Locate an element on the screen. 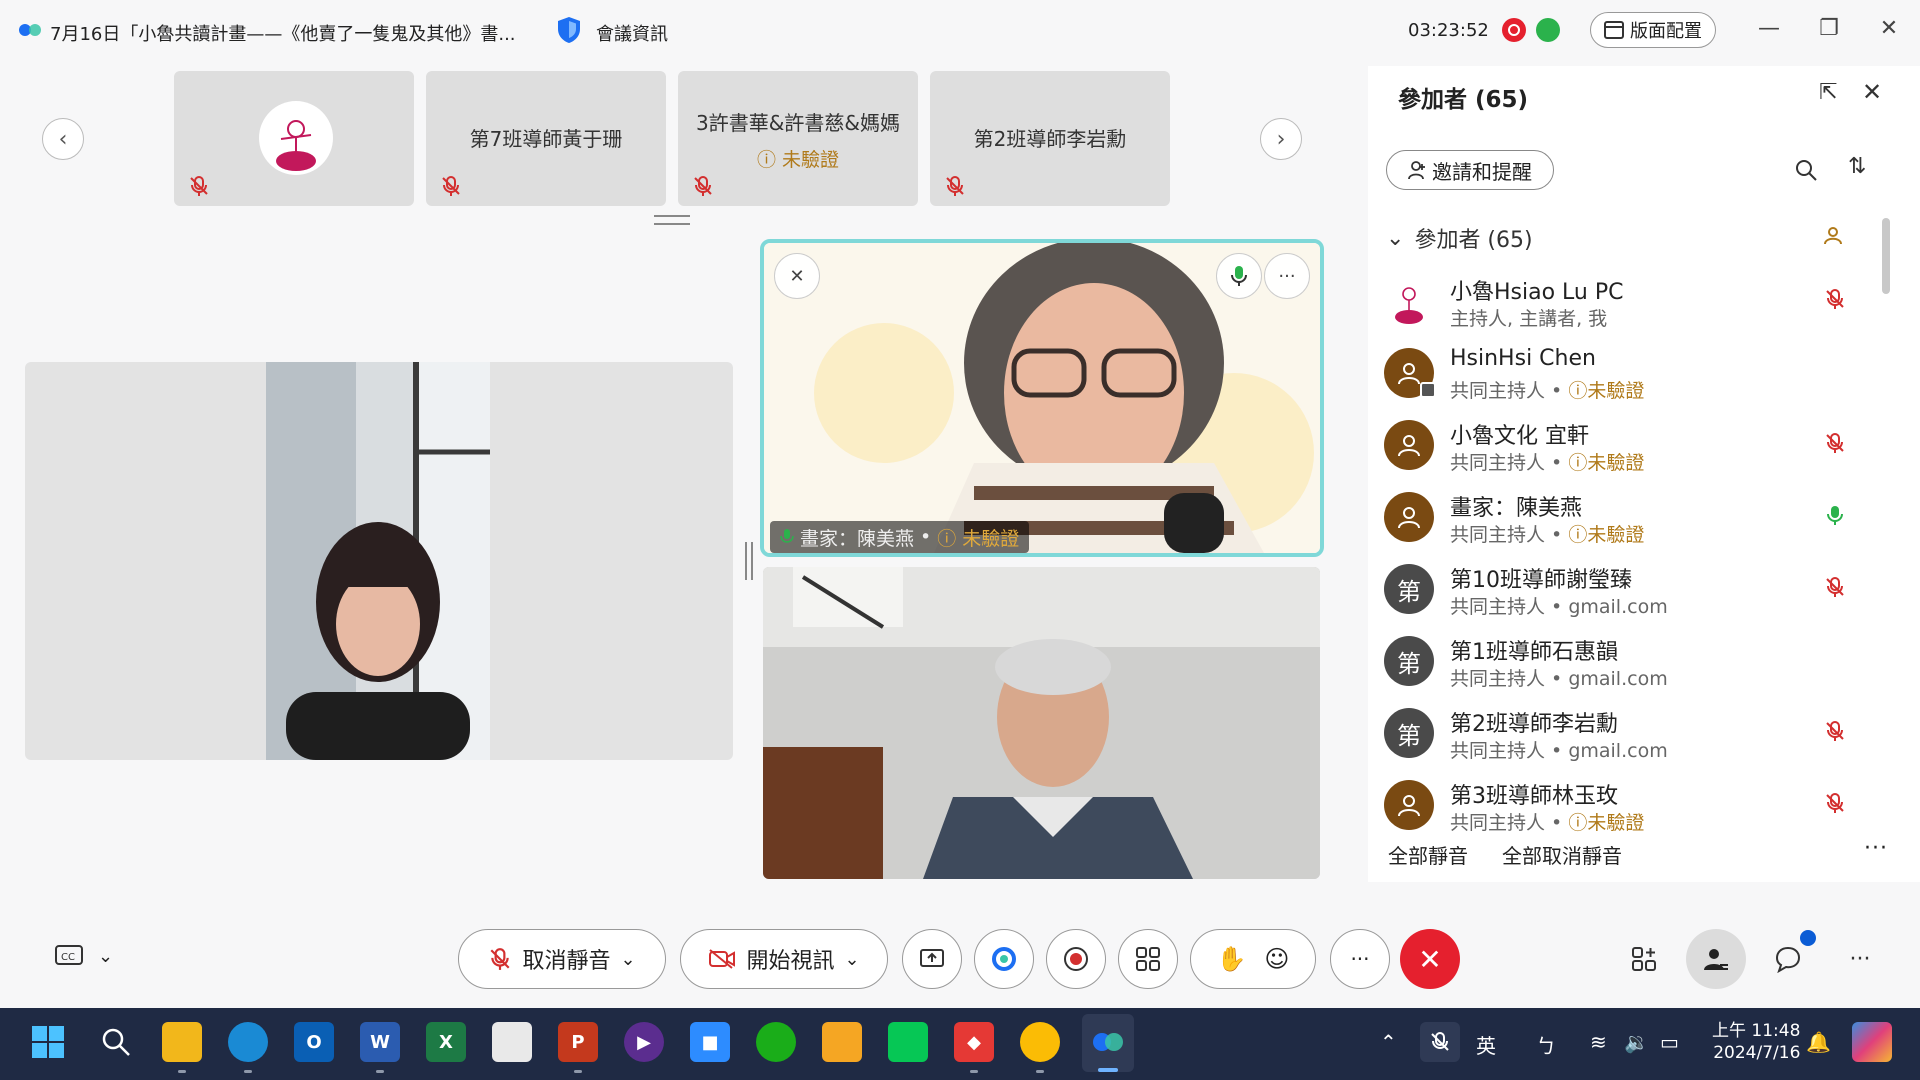 The height and width of the screenshot is (1080, 1920). more-icon: ··· is located at coordinates (1287, 276).